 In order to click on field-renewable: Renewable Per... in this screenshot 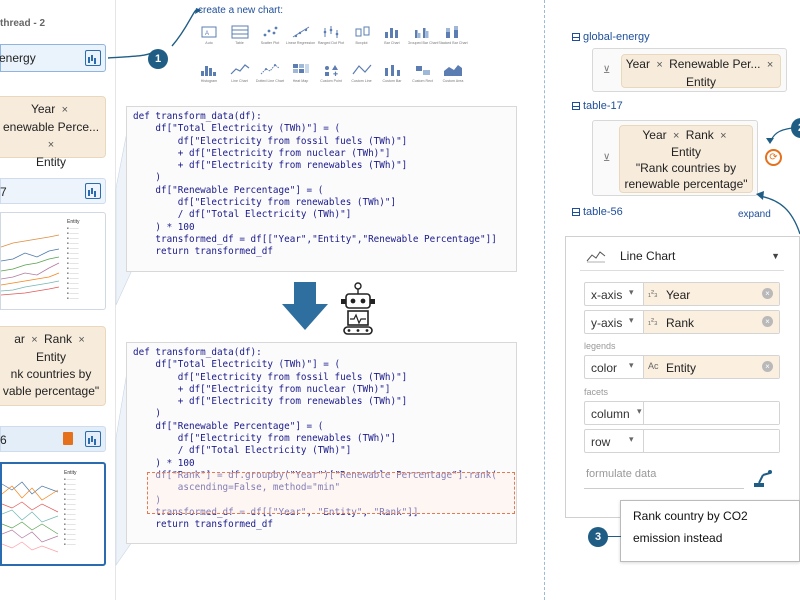, I will do `click(715, 64)`.